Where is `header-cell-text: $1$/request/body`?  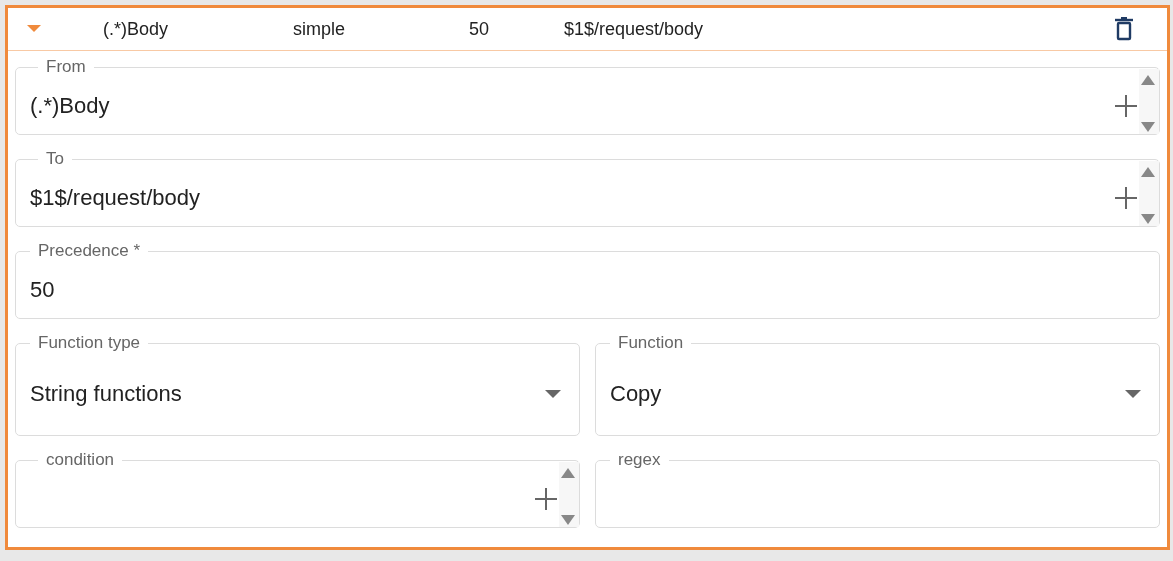 header-cell-text: $1$/request/body is located at coordinates (634, 29).